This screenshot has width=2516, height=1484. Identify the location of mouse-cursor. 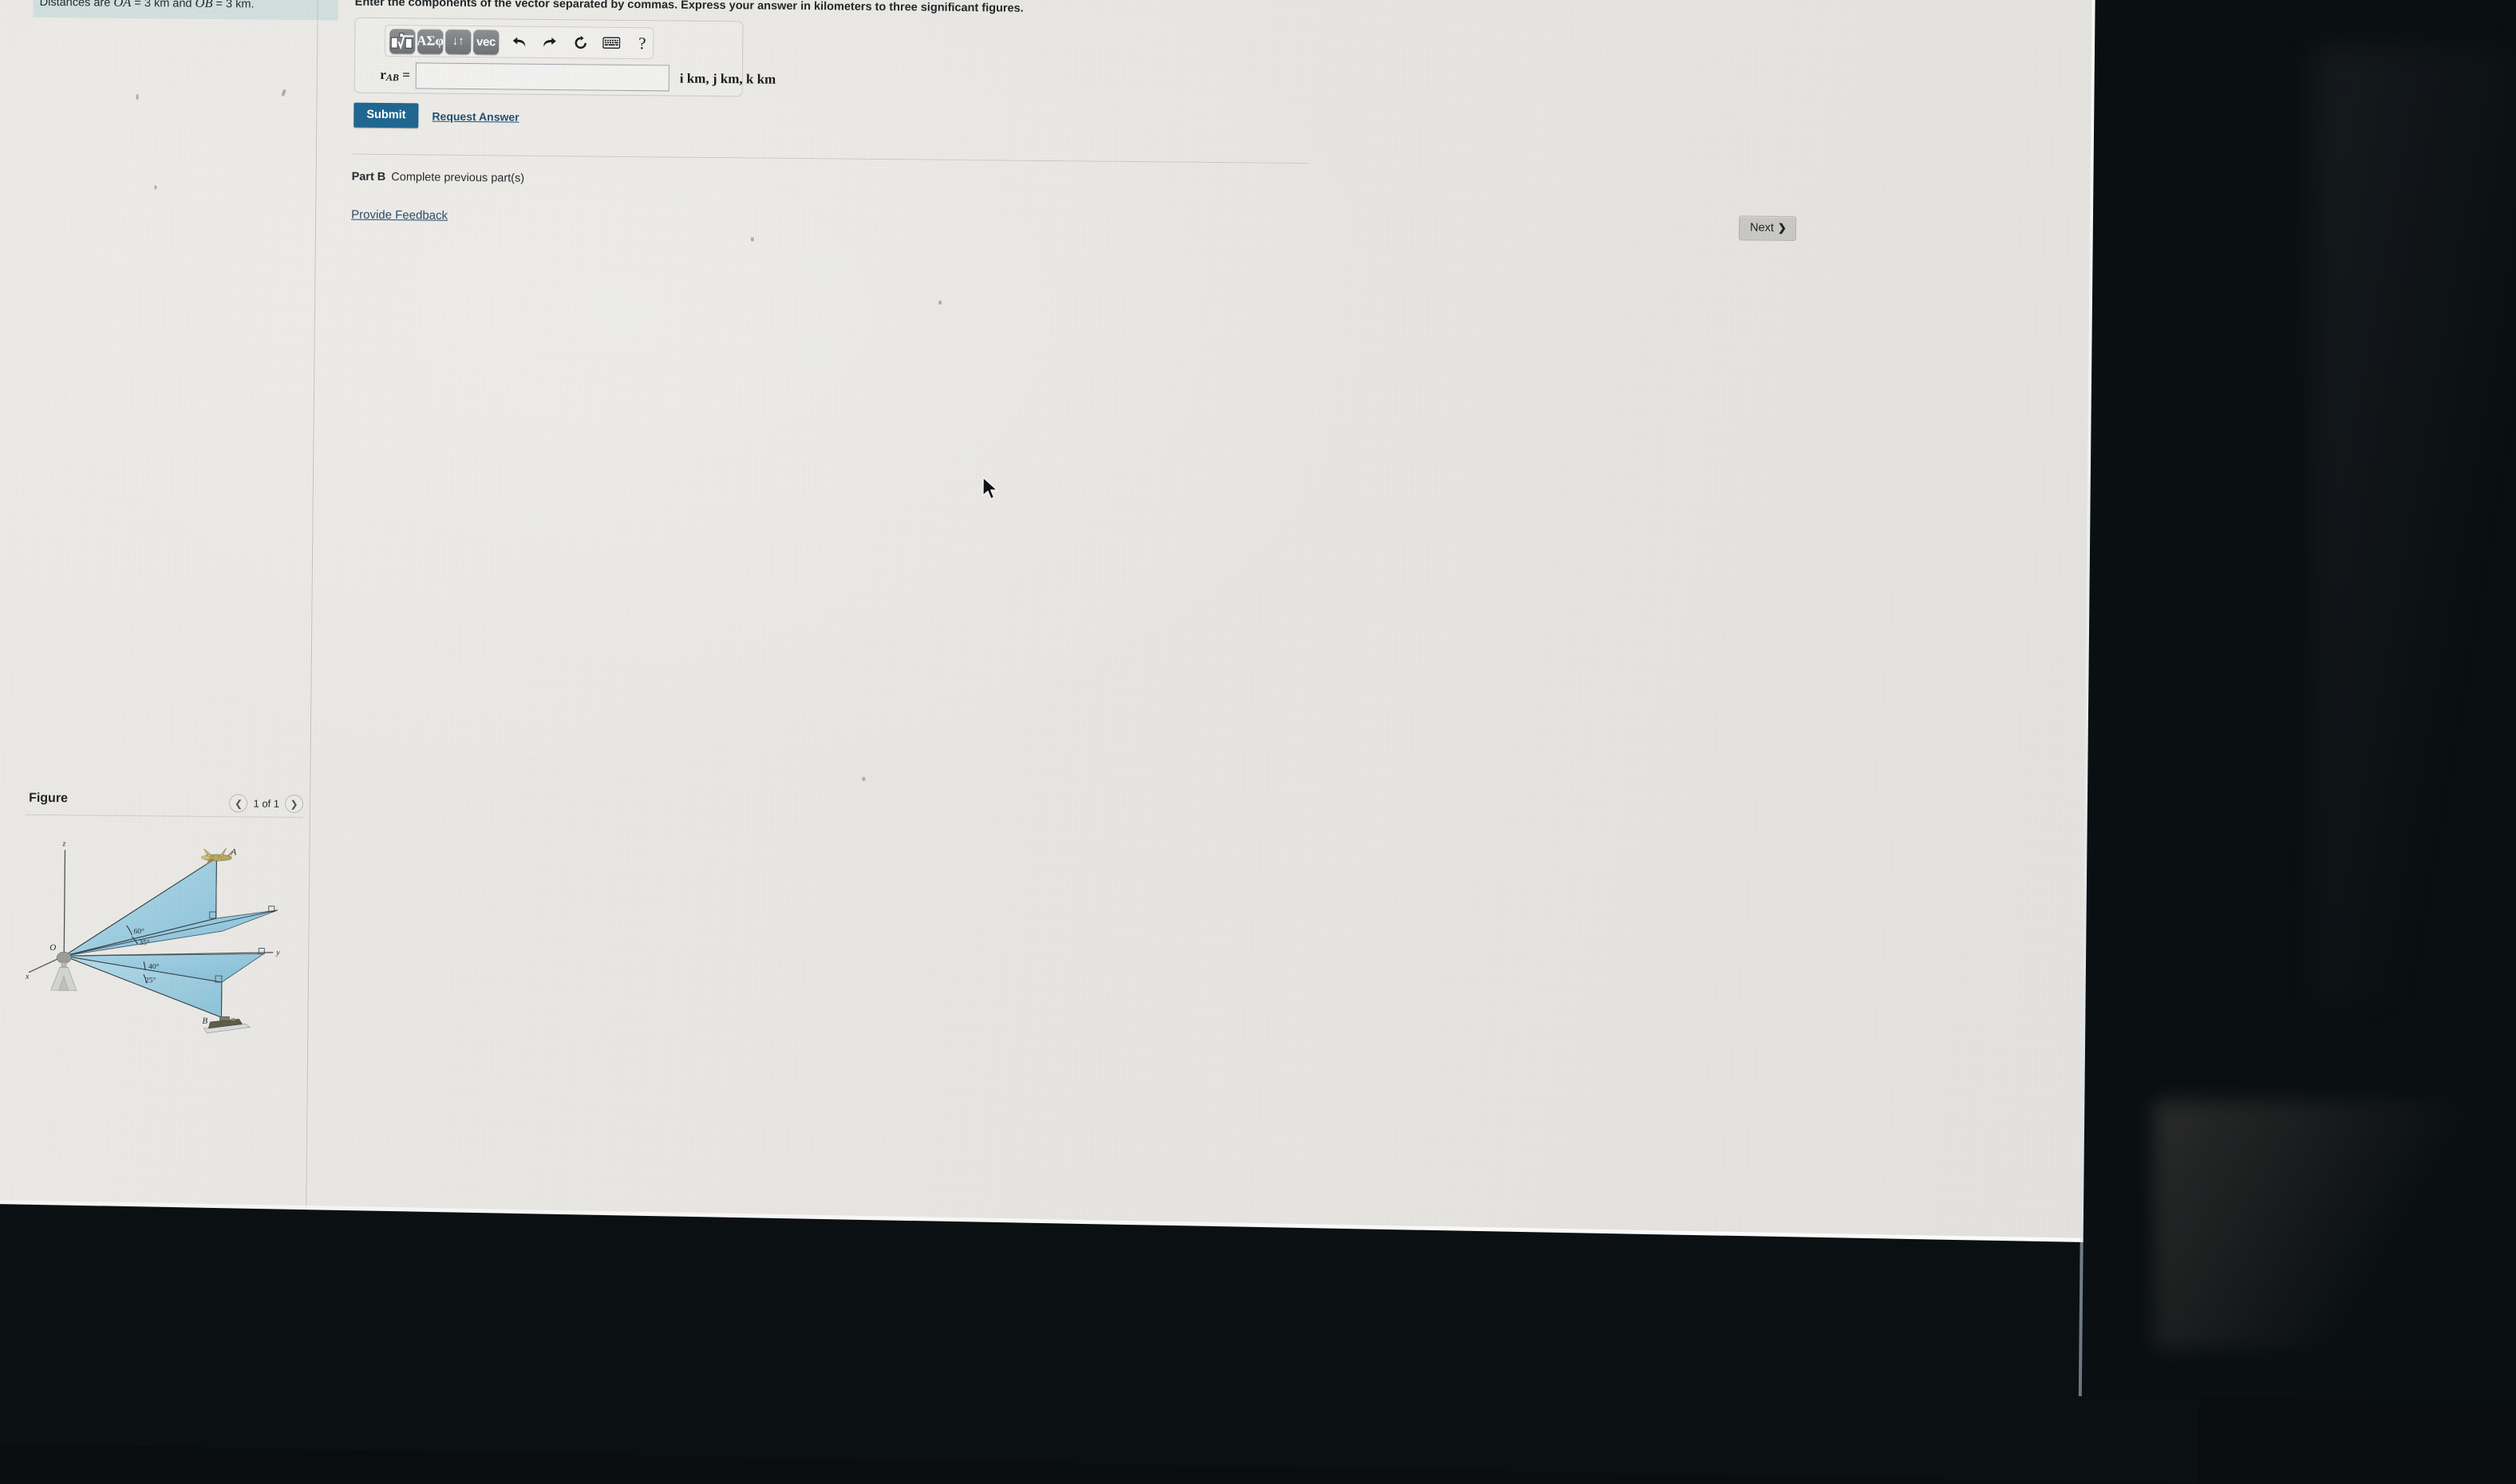
(992, 489).